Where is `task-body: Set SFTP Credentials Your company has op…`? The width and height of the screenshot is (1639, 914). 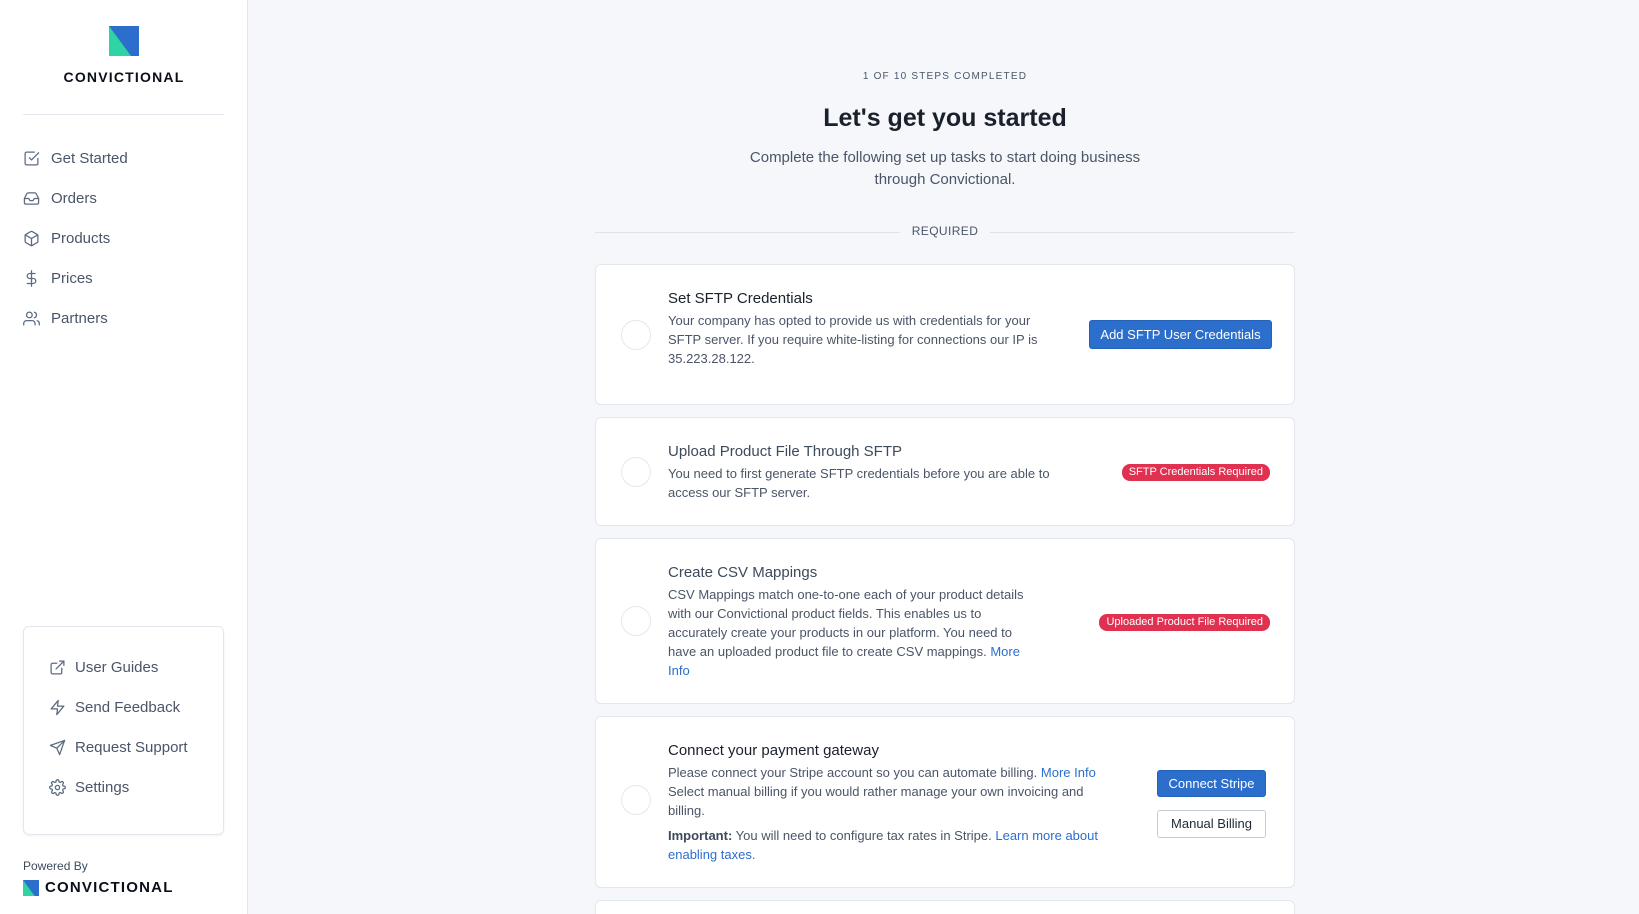
task-body: Set SFTP Credentials Your company has op… is located at coordinates (865, 329).